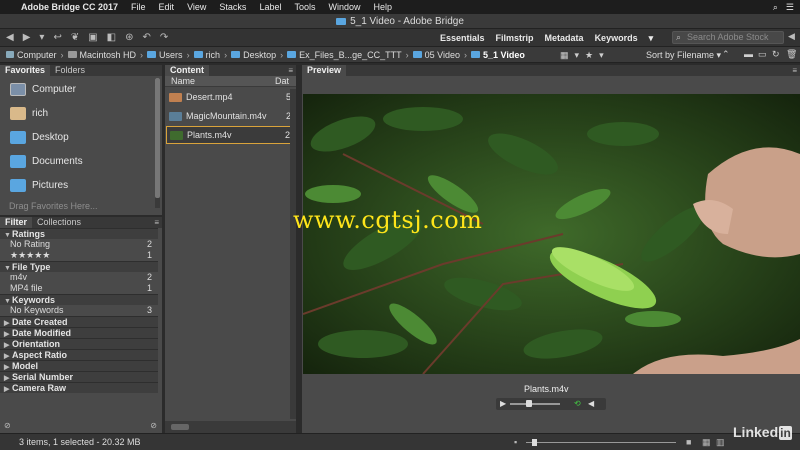 Image resolution: width=800 pixels, height=450 pixels. I want to click on thumbnails-view-icon: ▥, so click(720, 442).